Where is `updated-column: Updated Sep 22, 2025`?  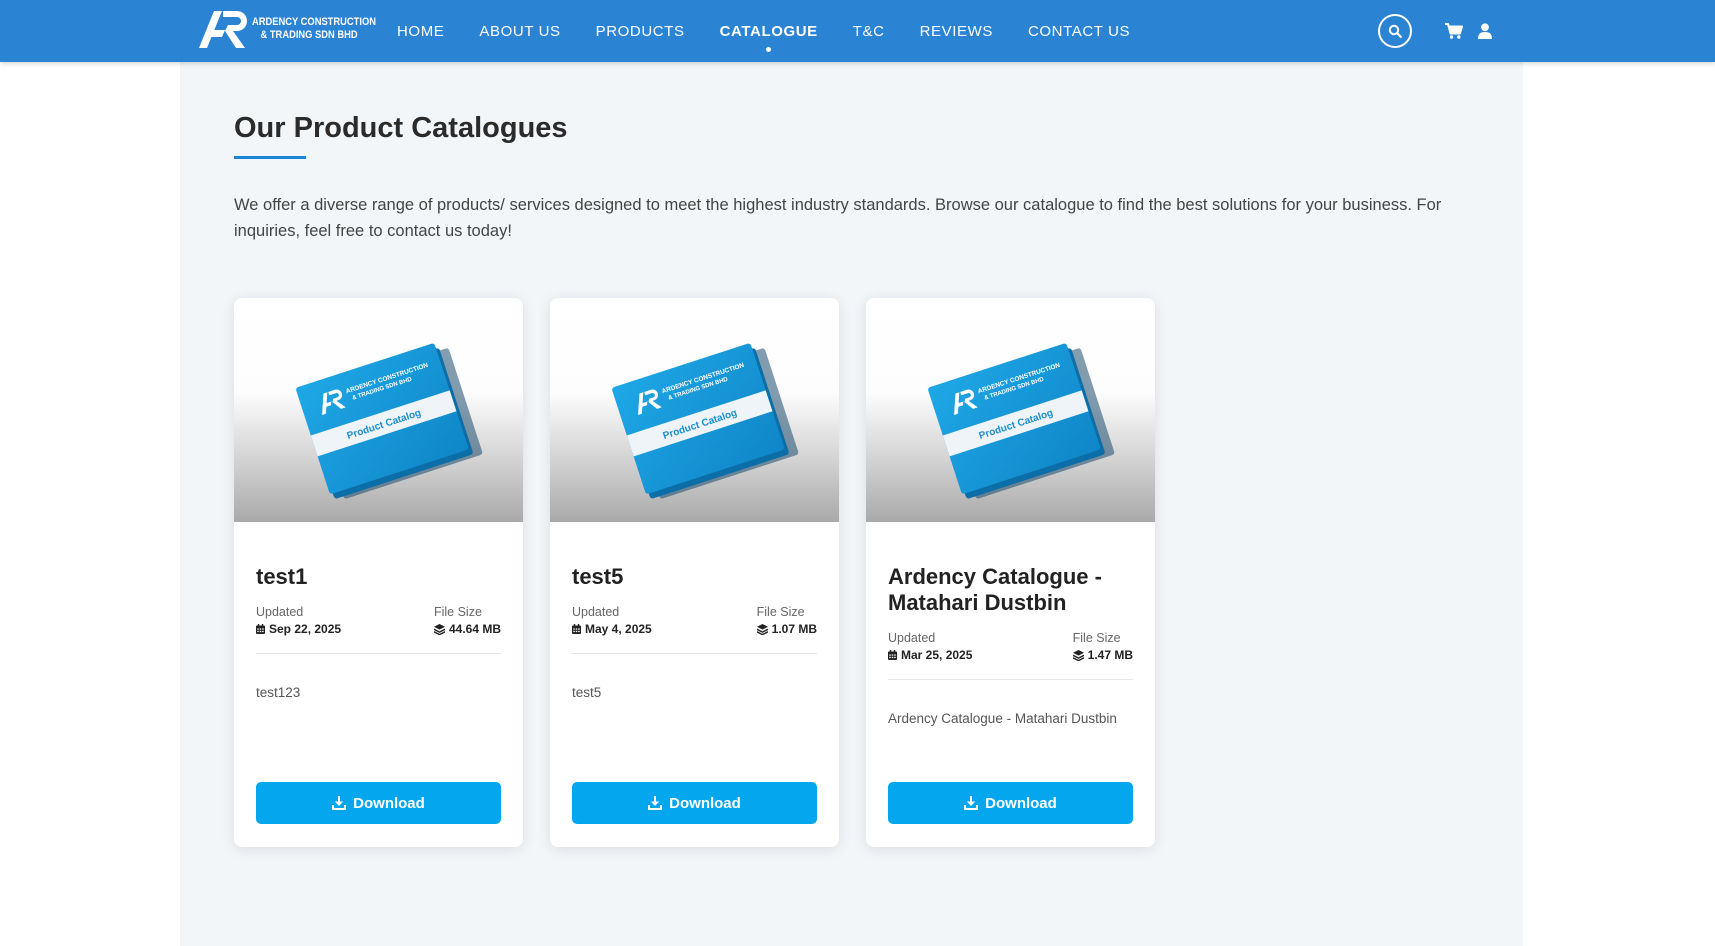 updated-column: Updated Sep 22, 2025 is located at coordinates (298, 621).